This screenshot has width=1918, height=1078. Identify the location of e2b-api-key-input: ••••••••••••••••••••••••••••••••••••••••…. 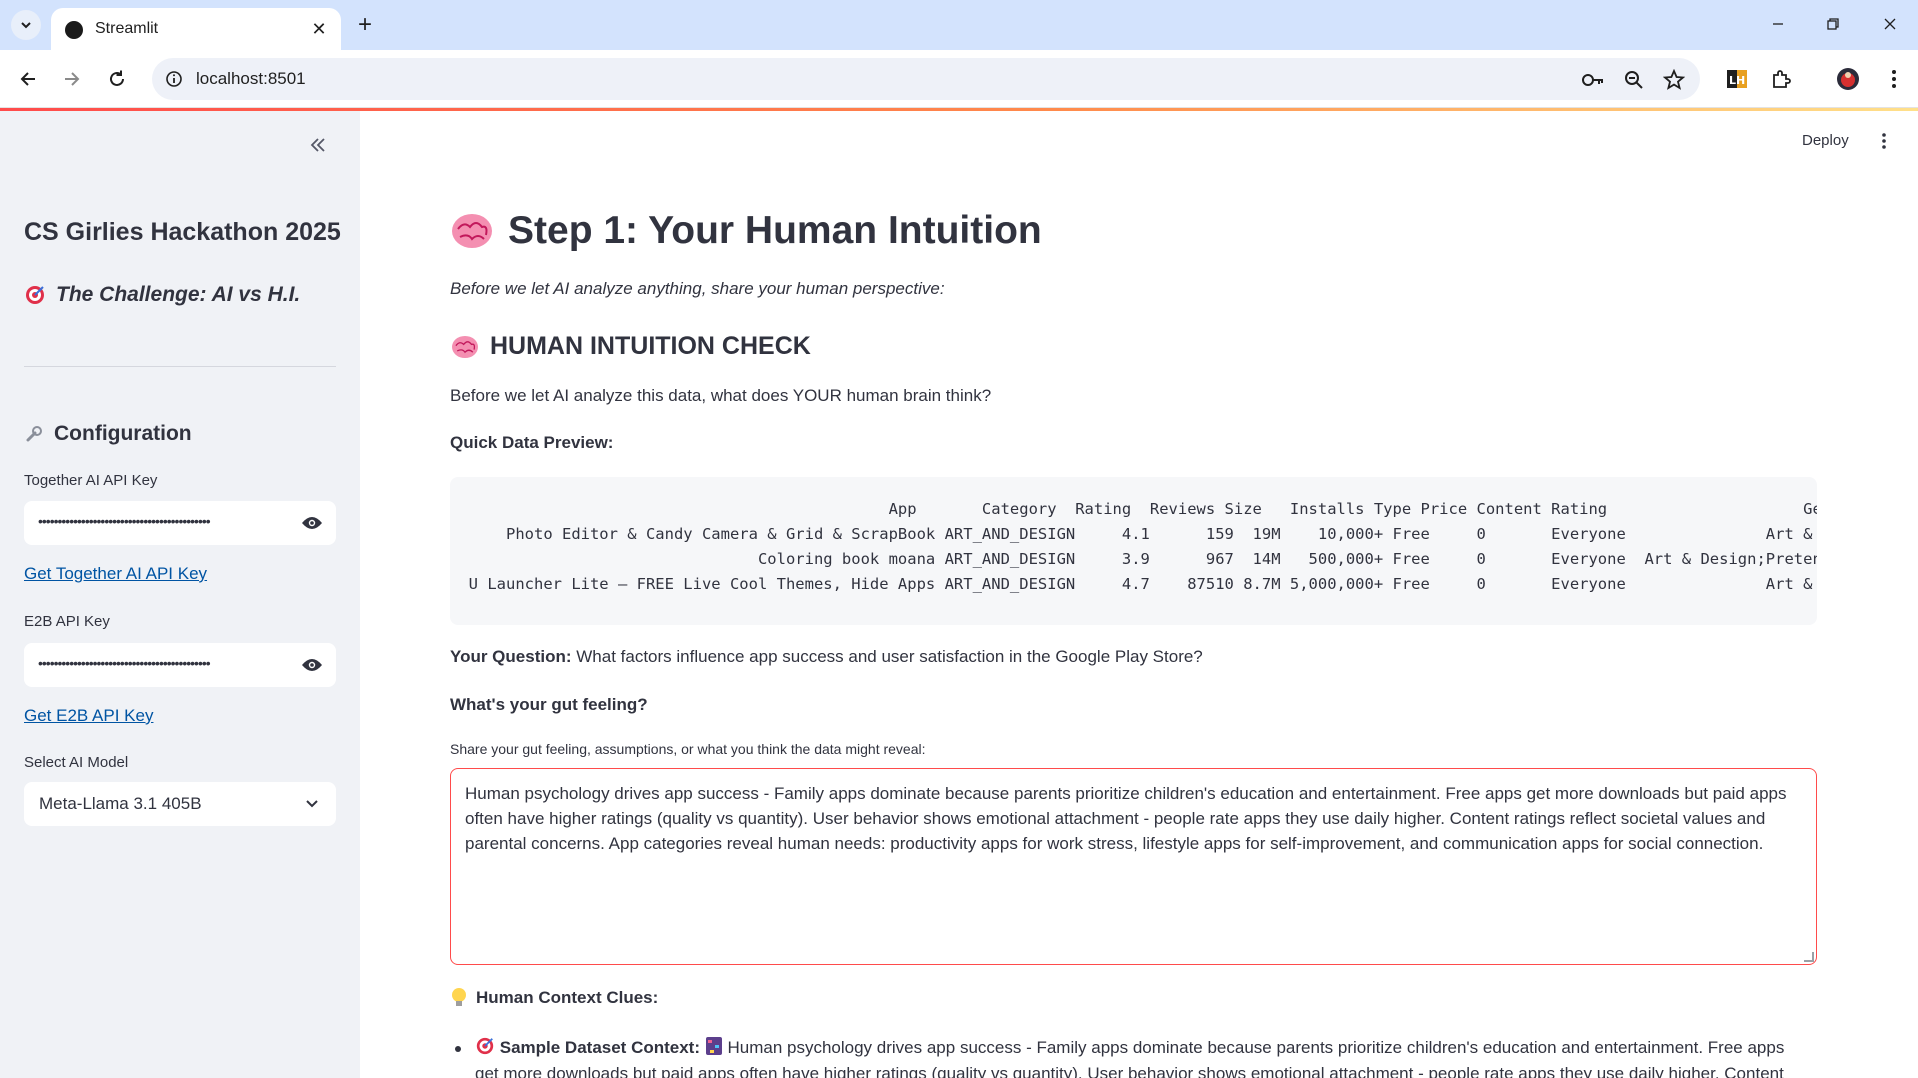
(180, 665).